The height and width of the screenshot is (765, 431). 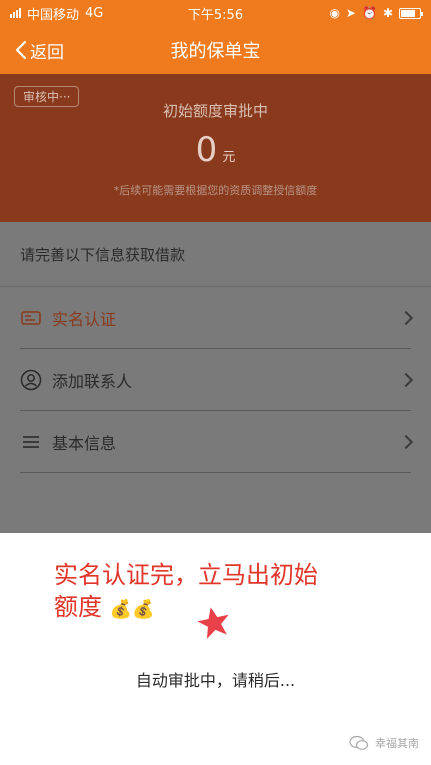 I want to click on list-icon, so click(x=31, y=442).